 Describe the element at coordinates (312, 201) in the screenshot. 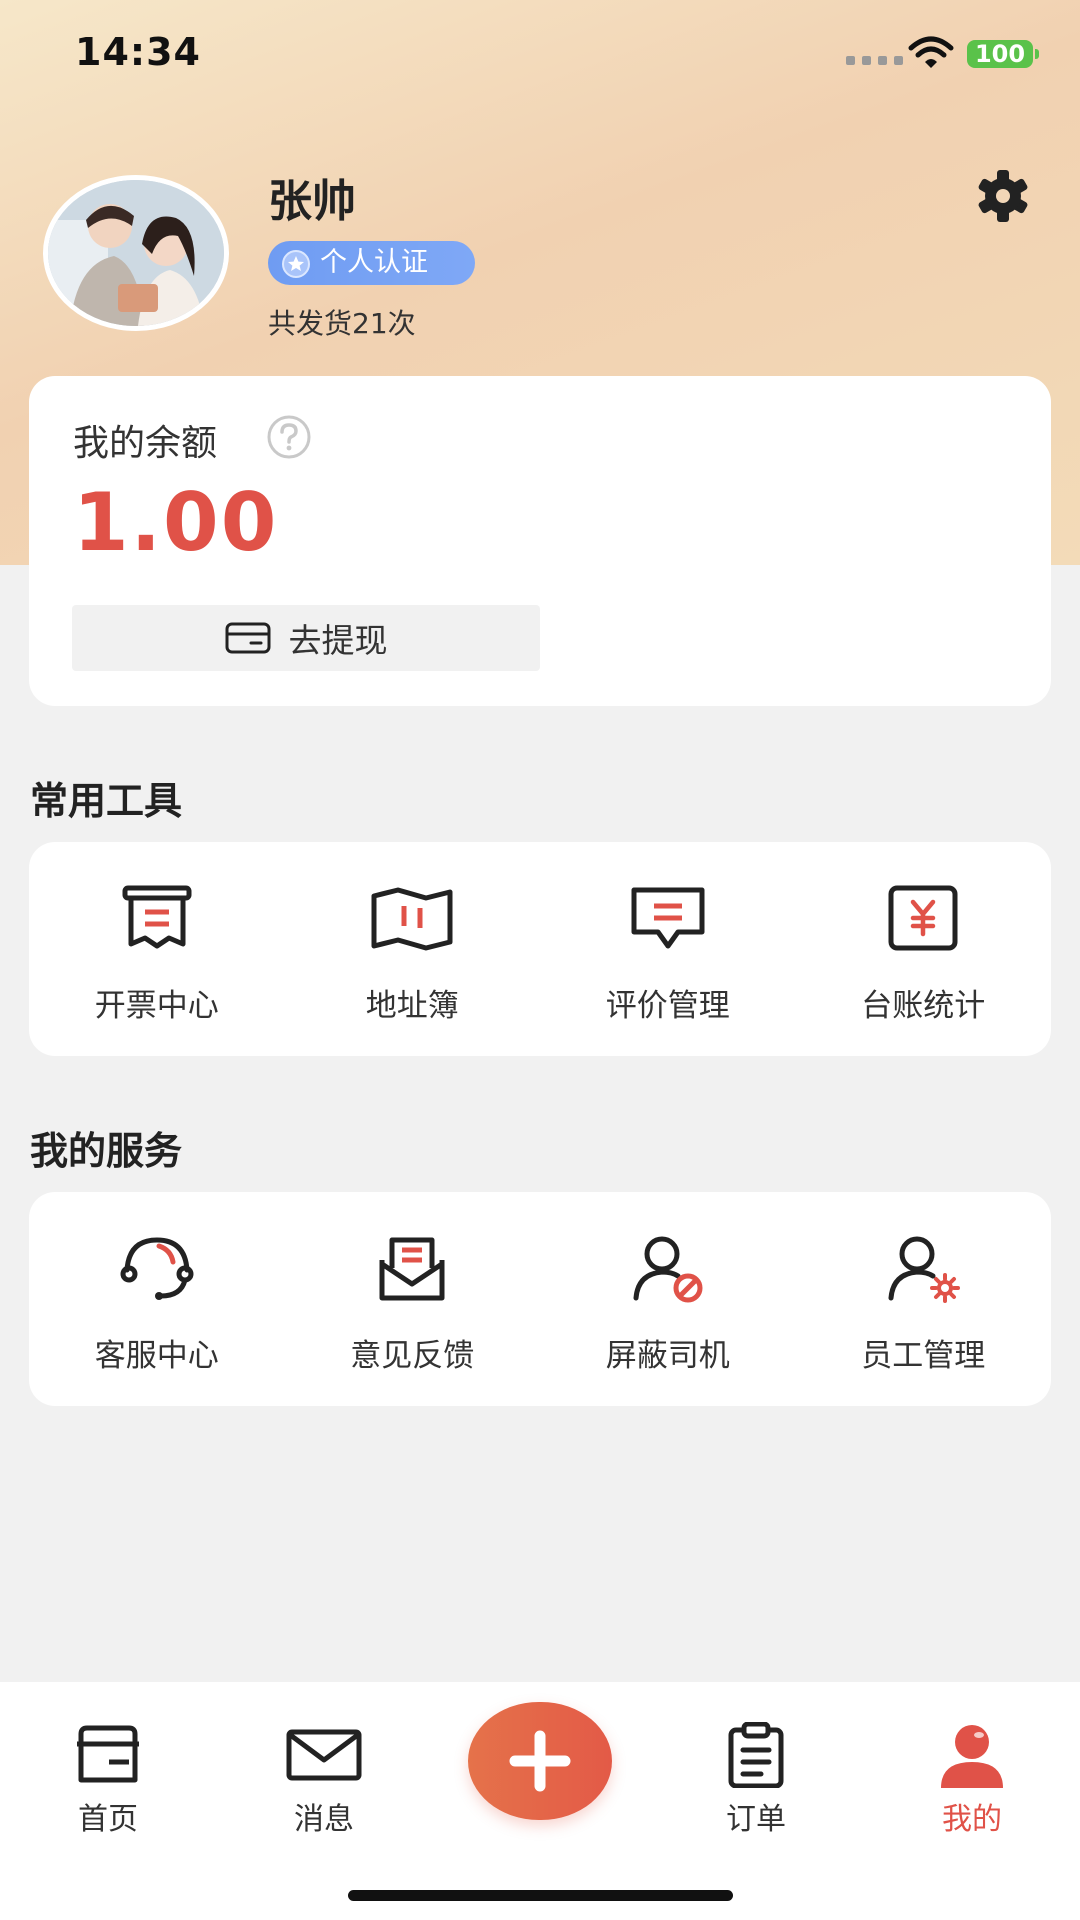

I see `user-name: 张帅` at that location.